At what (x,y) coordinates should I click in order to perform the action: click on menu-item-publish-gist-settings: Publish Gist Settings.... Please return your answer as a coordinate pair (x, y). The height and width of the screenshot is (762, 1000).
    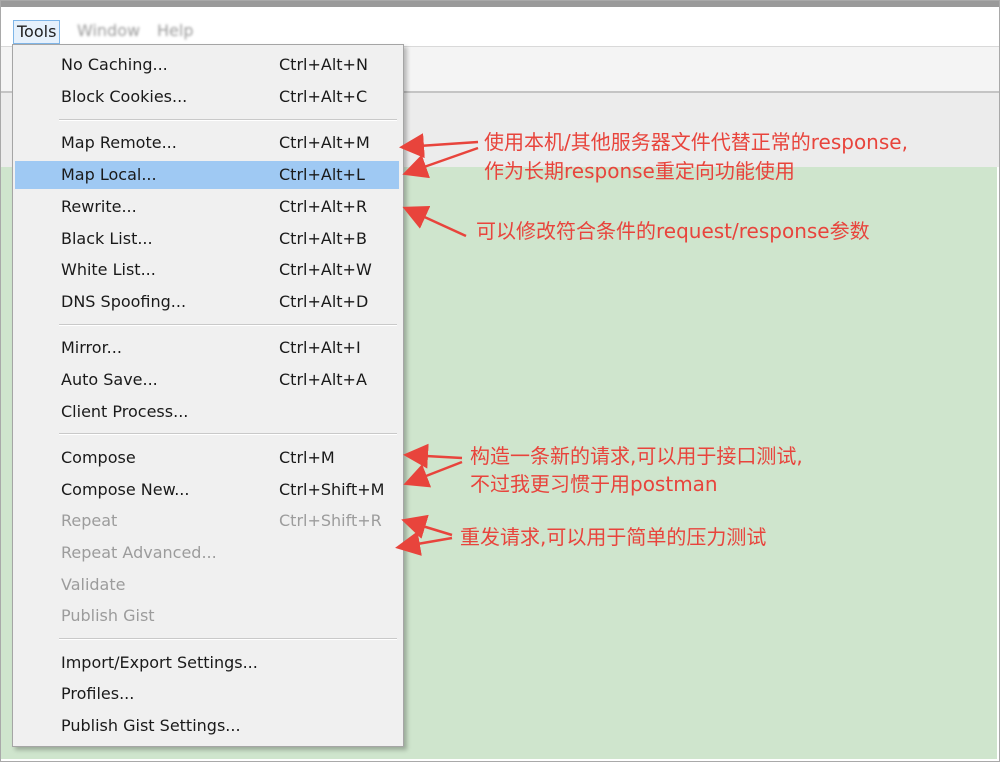
    Looking at the image, I should click on (207, 726).